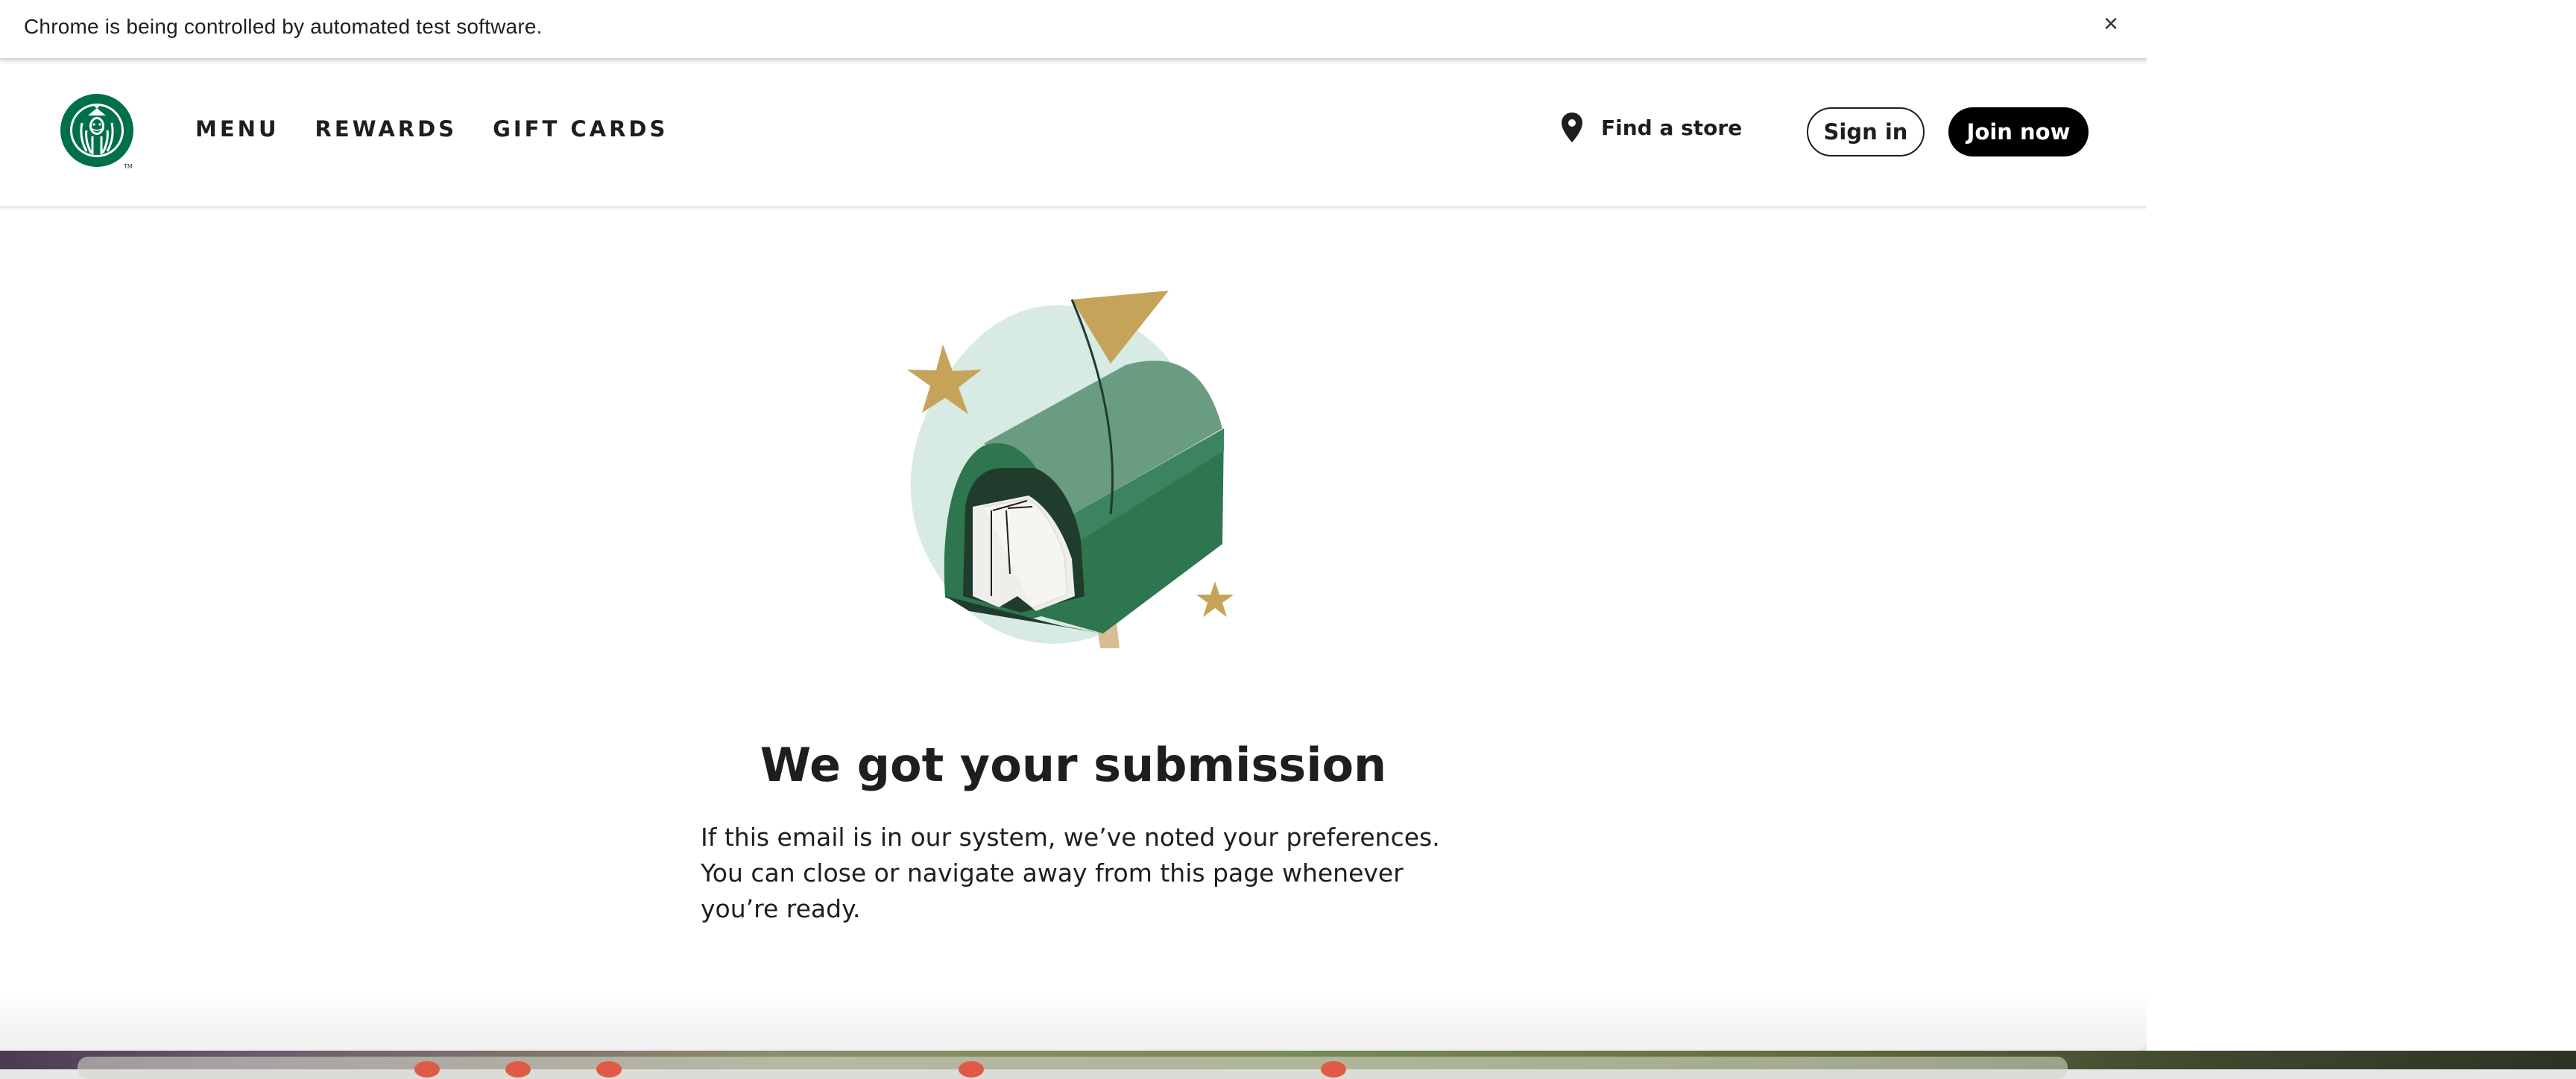 The height and width of the screenshot is (1079, 2576). Describe the element at coordinates (98, 132) in the screenshot. I see `starbucks-logo: TM` at that location.